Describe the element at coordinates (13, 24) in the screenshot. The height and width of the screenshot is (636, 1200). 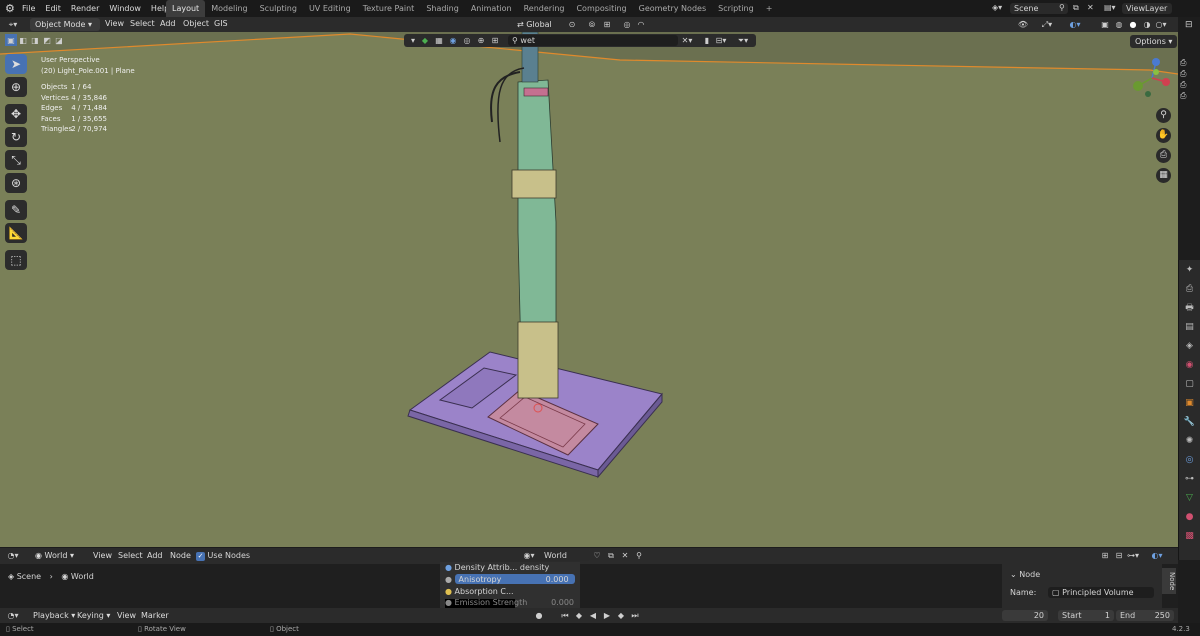
I see `editor-type-icon: ⌖▾` at that location.